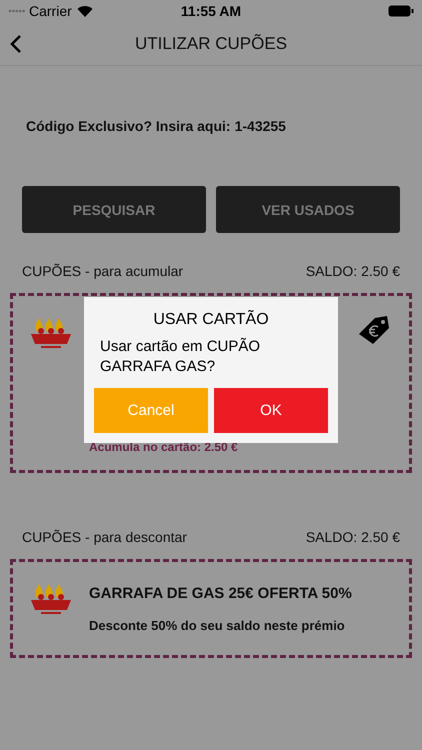 The width and height of the screenshot is (422, 750). What do you see at coordinates (260, 126) in the screenshot?
I see `code-value: 1-43255` at bounding box center [260, 126].